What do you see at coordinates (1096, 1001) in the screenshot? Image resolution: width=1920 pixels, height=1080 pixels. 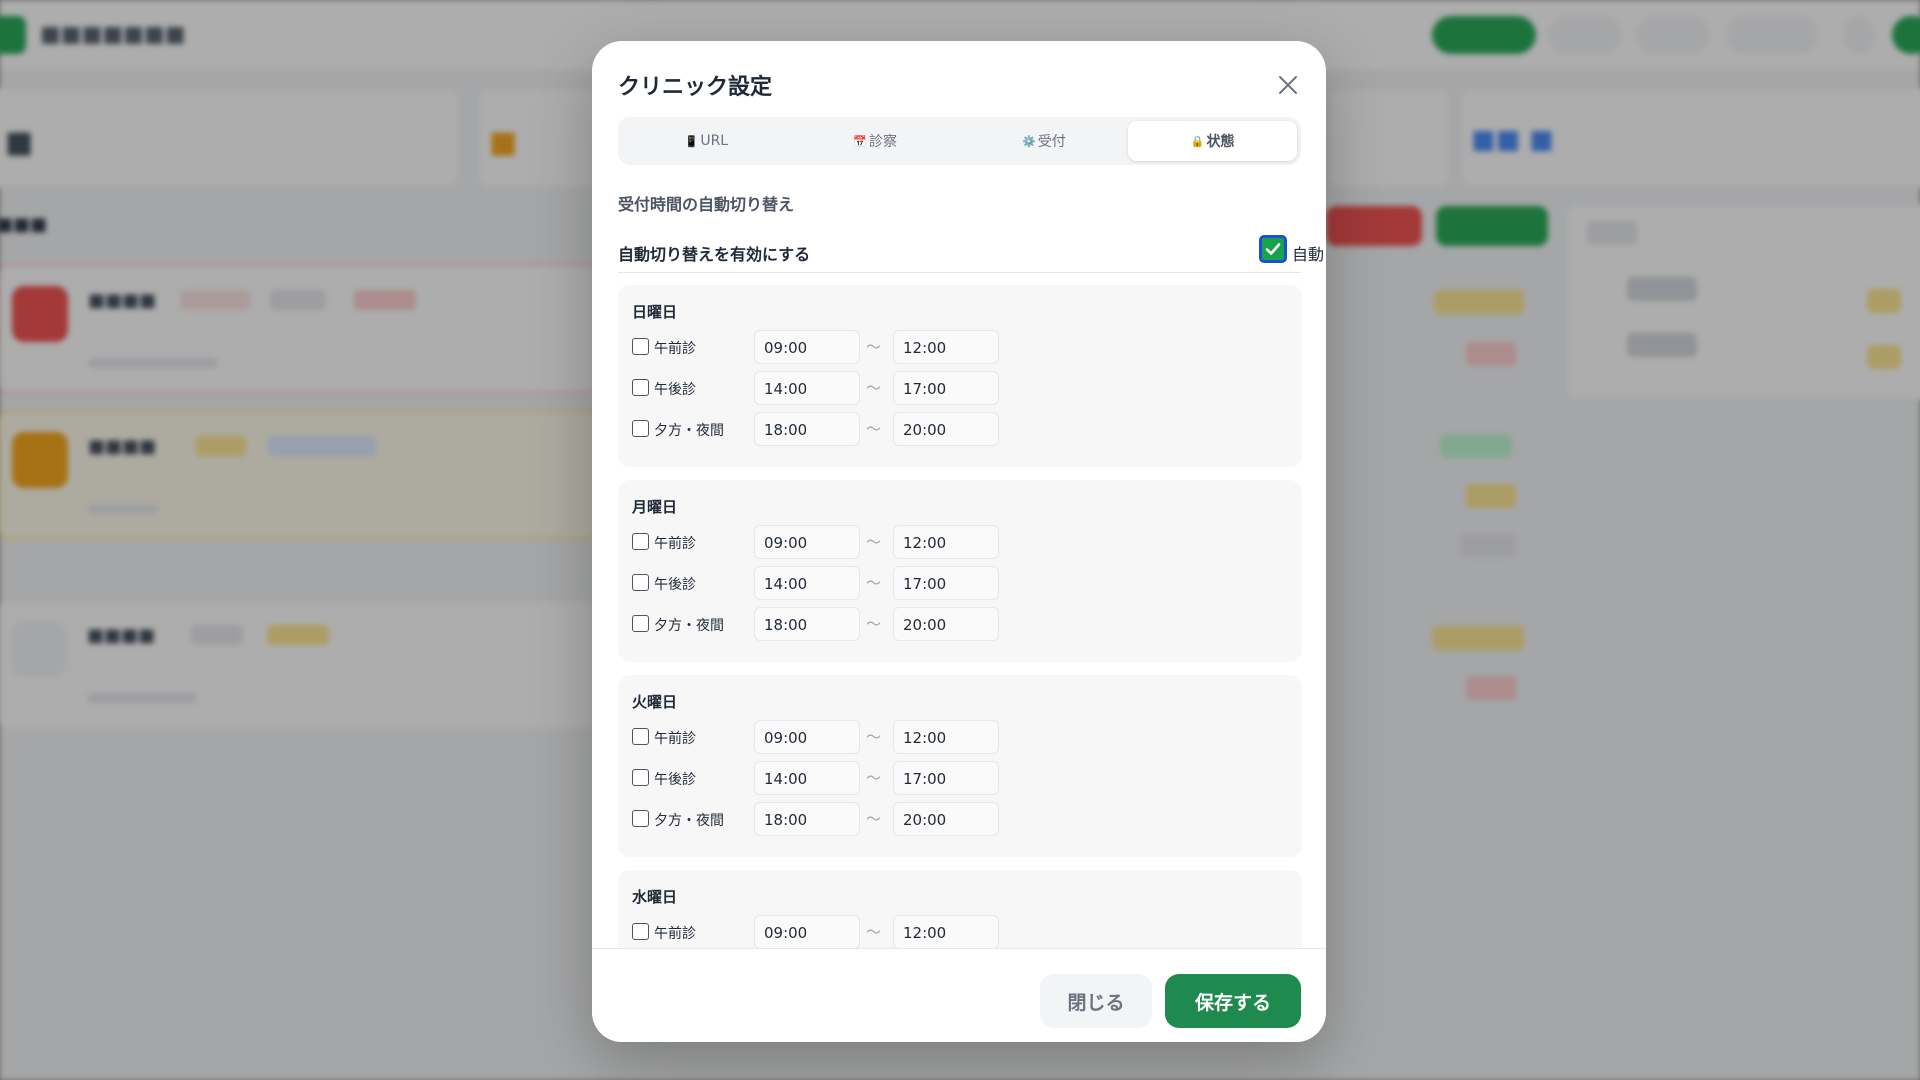 I see `close-button: 閉じる` at bounding box center [1096, 1001].